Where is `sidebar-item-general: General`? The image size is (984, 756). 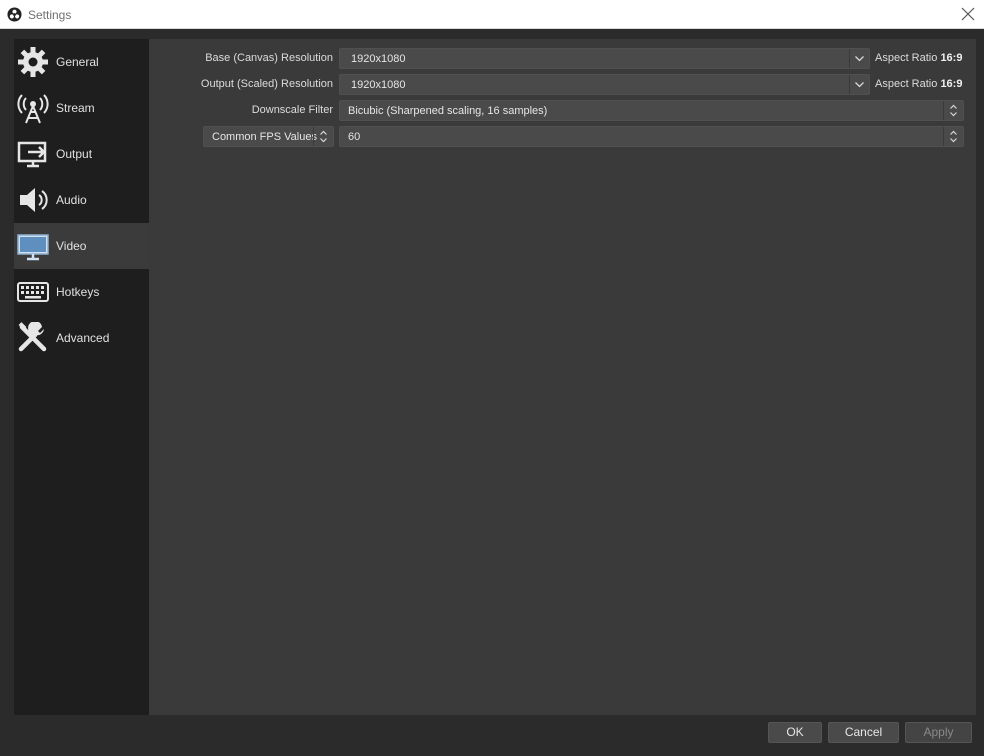 sidebar-item-general: General is located at coordinates (81, 62).